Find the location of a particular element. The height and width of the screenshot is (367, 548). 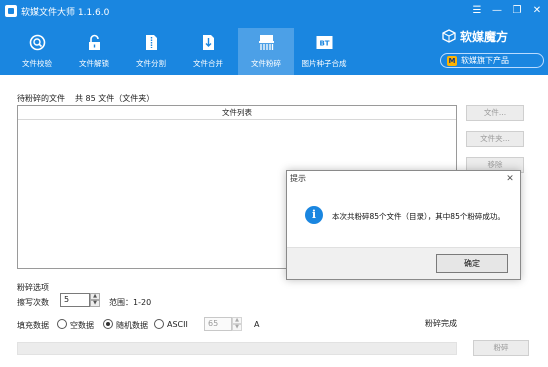

progress-bar is located at coordinates (237, 348).